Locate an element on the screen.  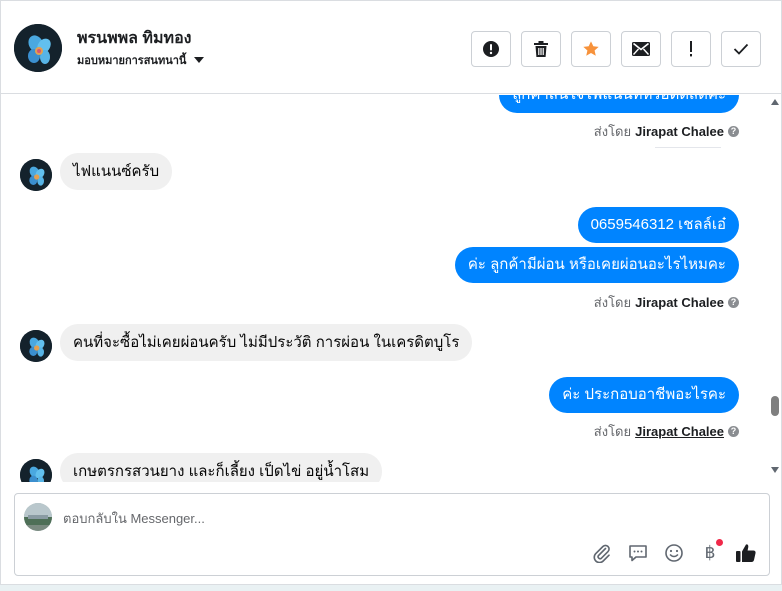
attach-button is located at coordinates (602, 553).